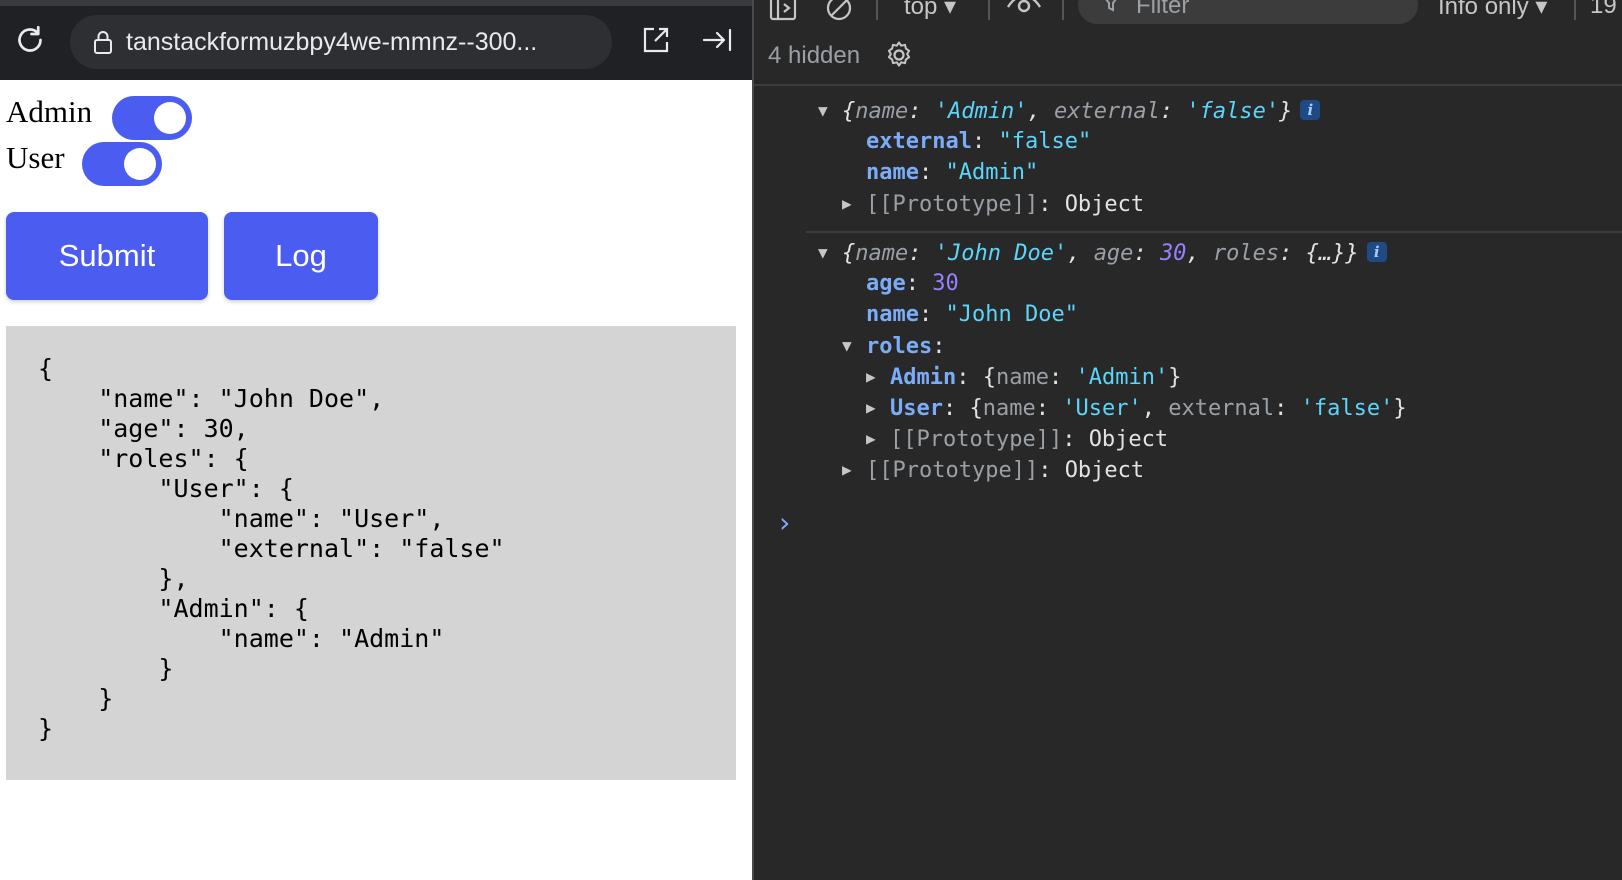 This screenshot has width=1622, height=880. Describe the element at coordinates (49, 111) in the screenshot. I see `toggle-label-admin: Admin` at that location.